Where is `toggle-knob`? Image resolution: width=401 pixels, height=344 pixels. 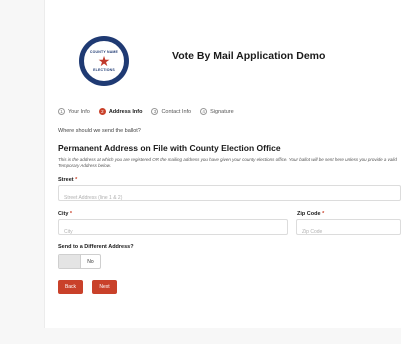 toggle-knob is located at coordinates (70, 261).